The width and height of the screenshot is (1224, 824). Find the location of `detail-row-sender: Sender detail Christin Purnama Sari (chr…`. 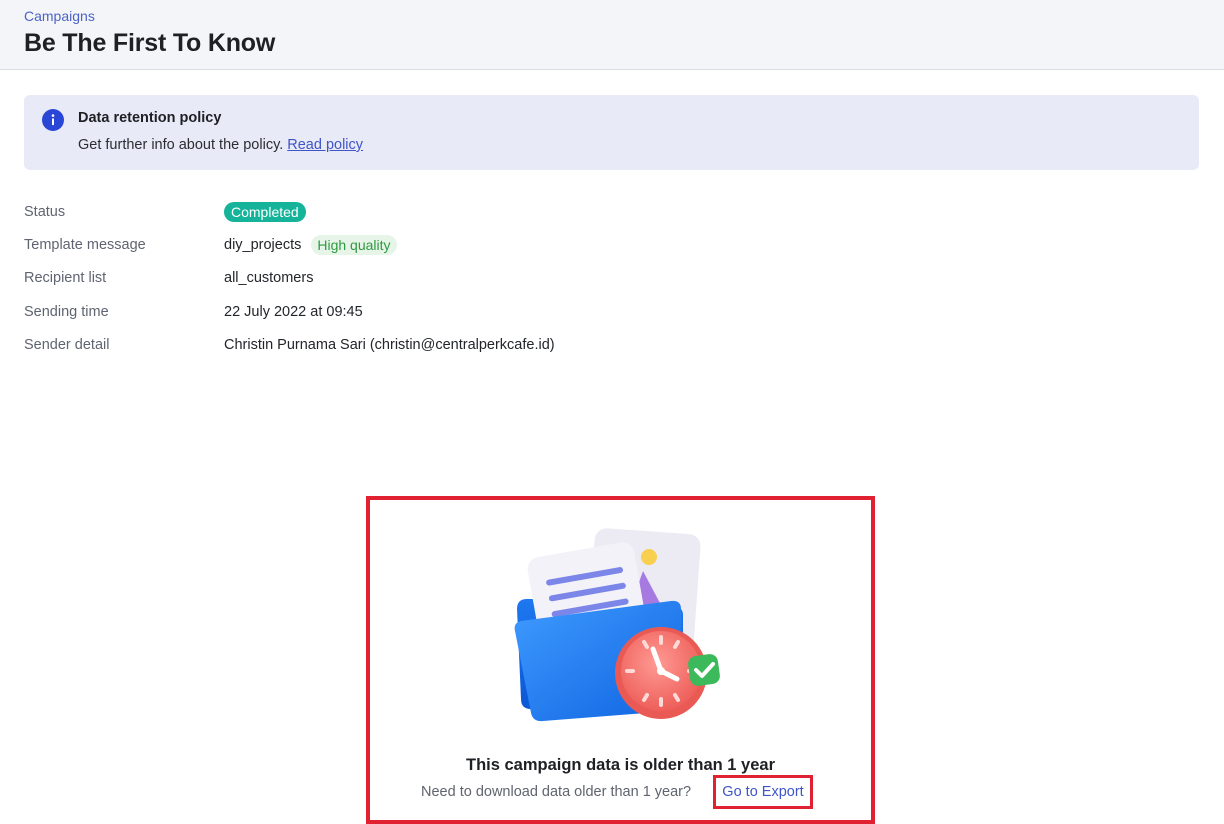

detail-row-sender: Sender detail Christin Purnama Sari (chr… is located at coordinates (374, 345).